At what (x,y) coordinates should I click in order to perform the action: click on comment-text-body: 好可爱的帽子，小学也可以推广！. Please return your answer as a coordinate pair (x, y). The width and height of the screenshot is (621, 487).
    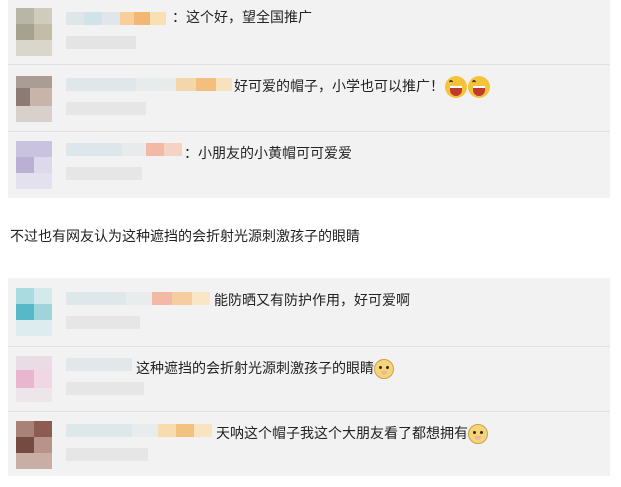
    Looking at the image, I should click on (339, 87).